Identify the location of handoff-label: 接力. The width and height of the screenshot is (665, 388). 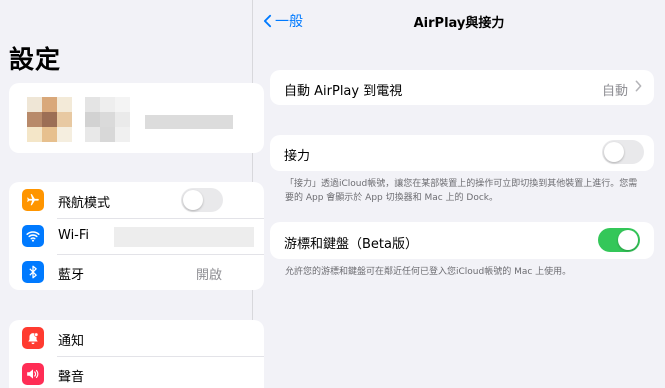
(297, 156).